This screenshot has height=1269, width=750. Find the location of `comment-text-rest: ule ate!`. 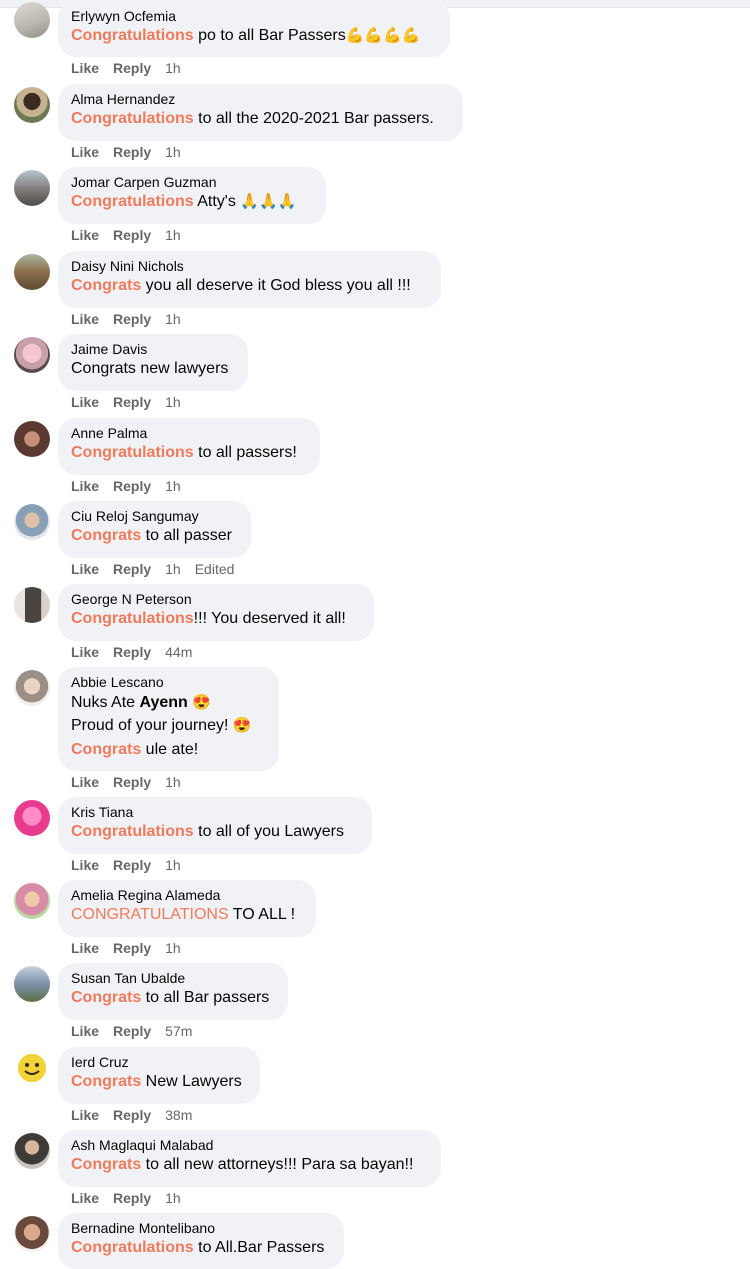

comment-text-rest: ule ate! is located at coordinates (170, 749).